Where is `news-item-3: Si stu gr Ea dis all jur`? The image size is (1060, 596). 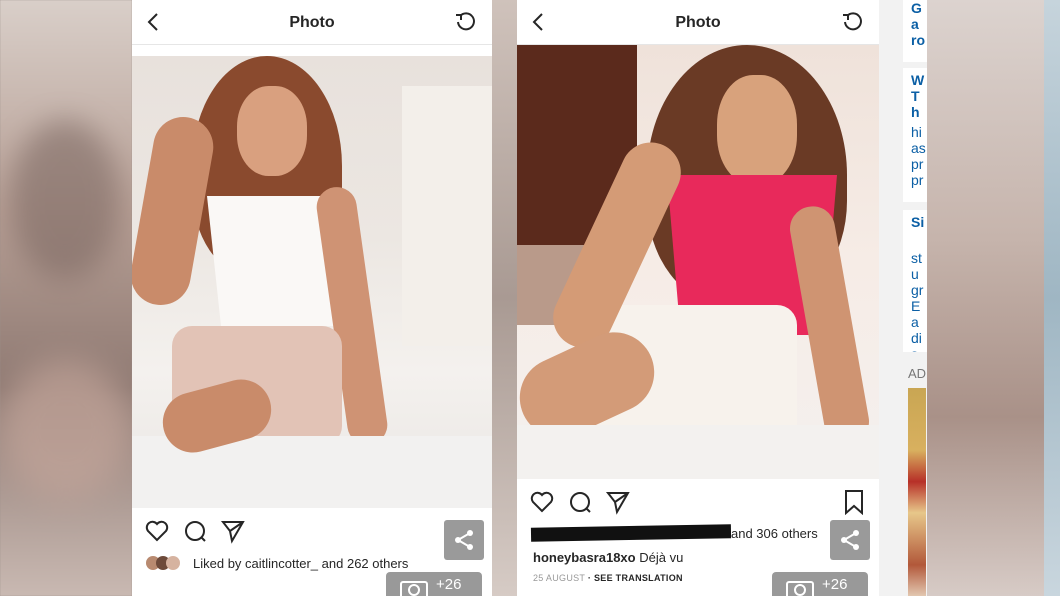
news-item-3: Si stu gr Ea dis all jur is located at coordinates (915, 281).